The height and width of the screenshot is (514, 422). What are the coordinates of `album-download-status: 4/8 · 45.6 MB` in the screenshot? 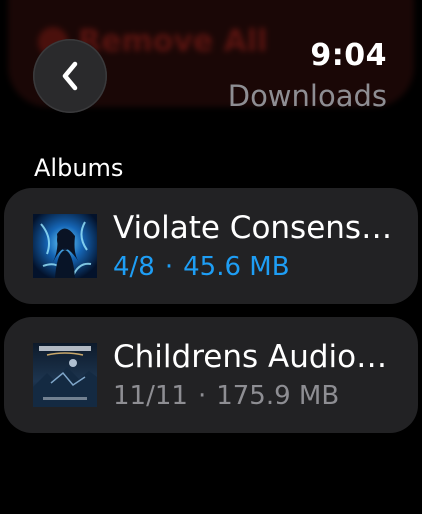 It's located at (201, 267).